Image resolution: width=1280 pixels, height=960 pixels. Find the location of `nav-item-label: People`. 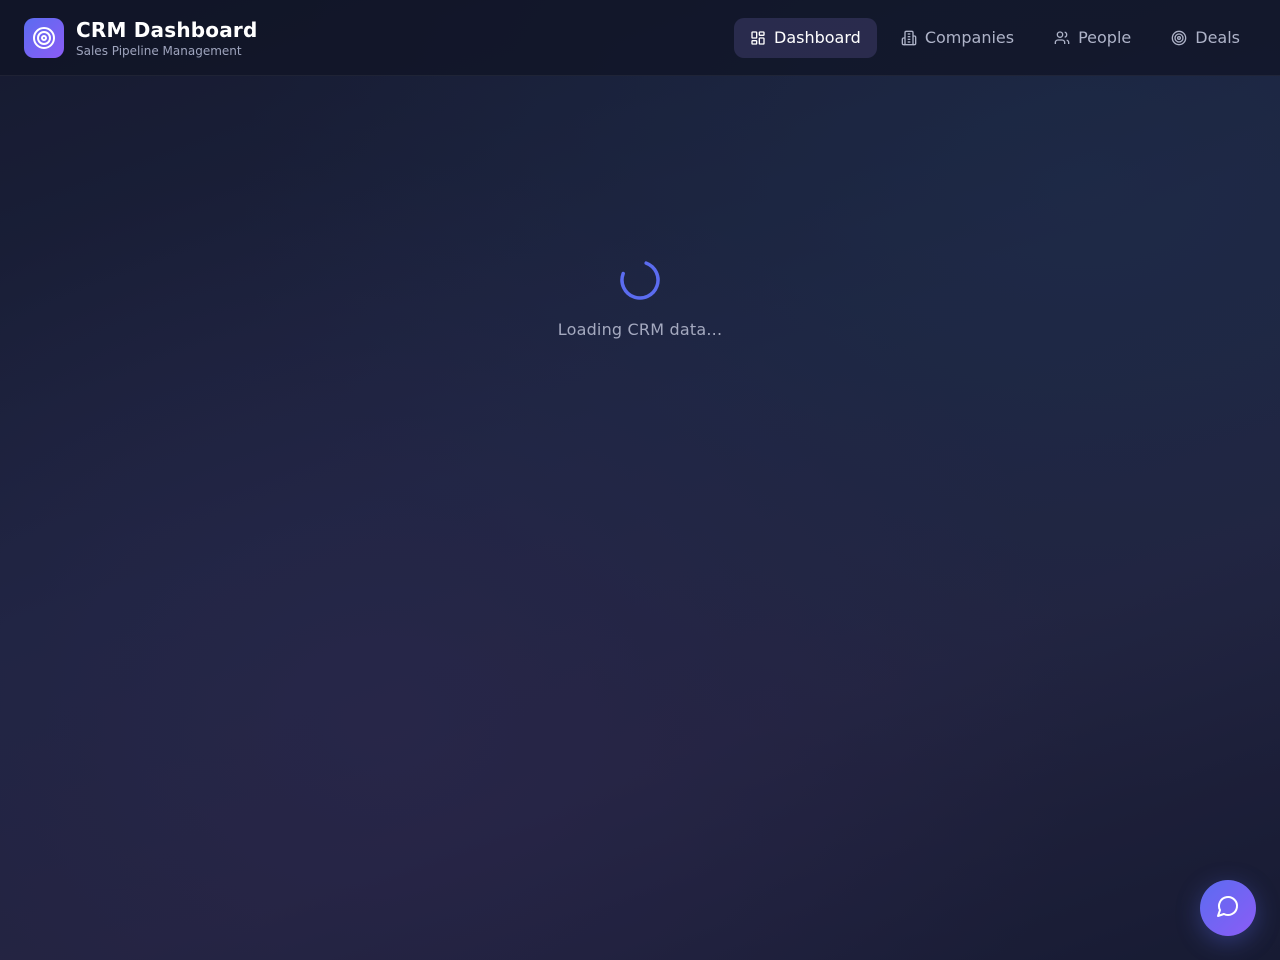

nav-item-label: People is located at coordinates (1105, 37).